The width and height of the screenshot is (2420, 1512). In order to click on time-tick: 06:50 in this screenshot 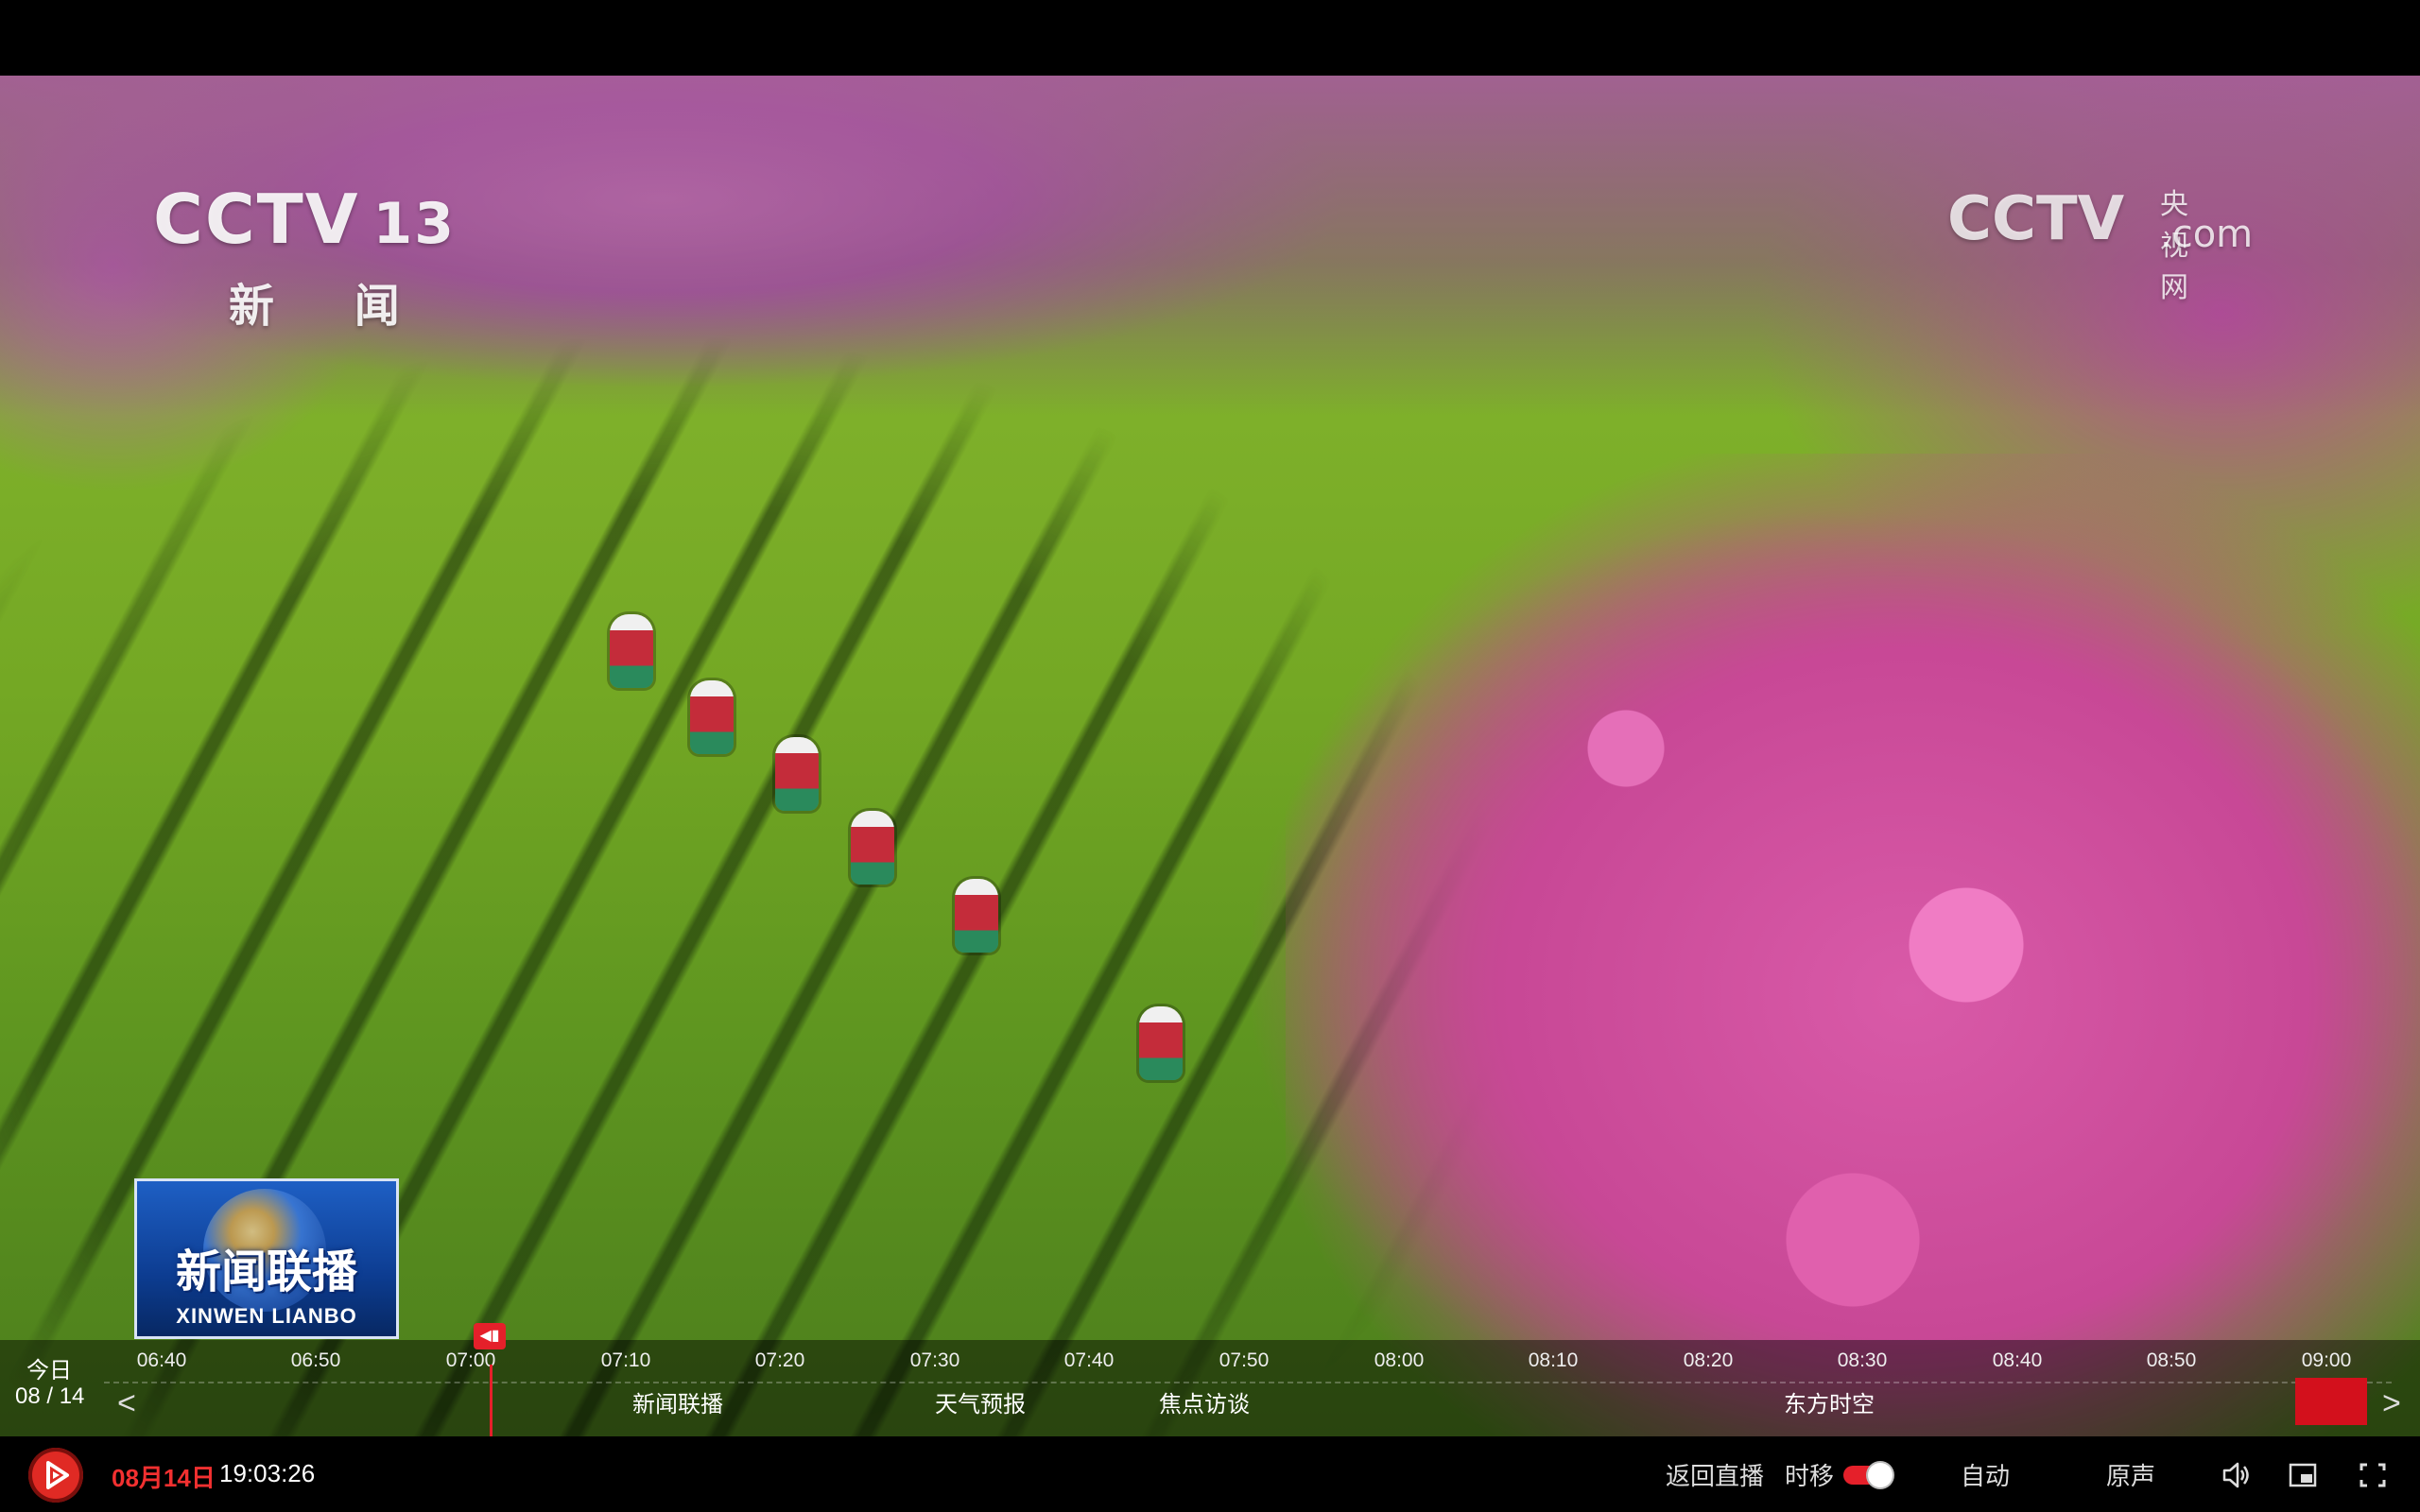, I will do `click(315, 1360)`.